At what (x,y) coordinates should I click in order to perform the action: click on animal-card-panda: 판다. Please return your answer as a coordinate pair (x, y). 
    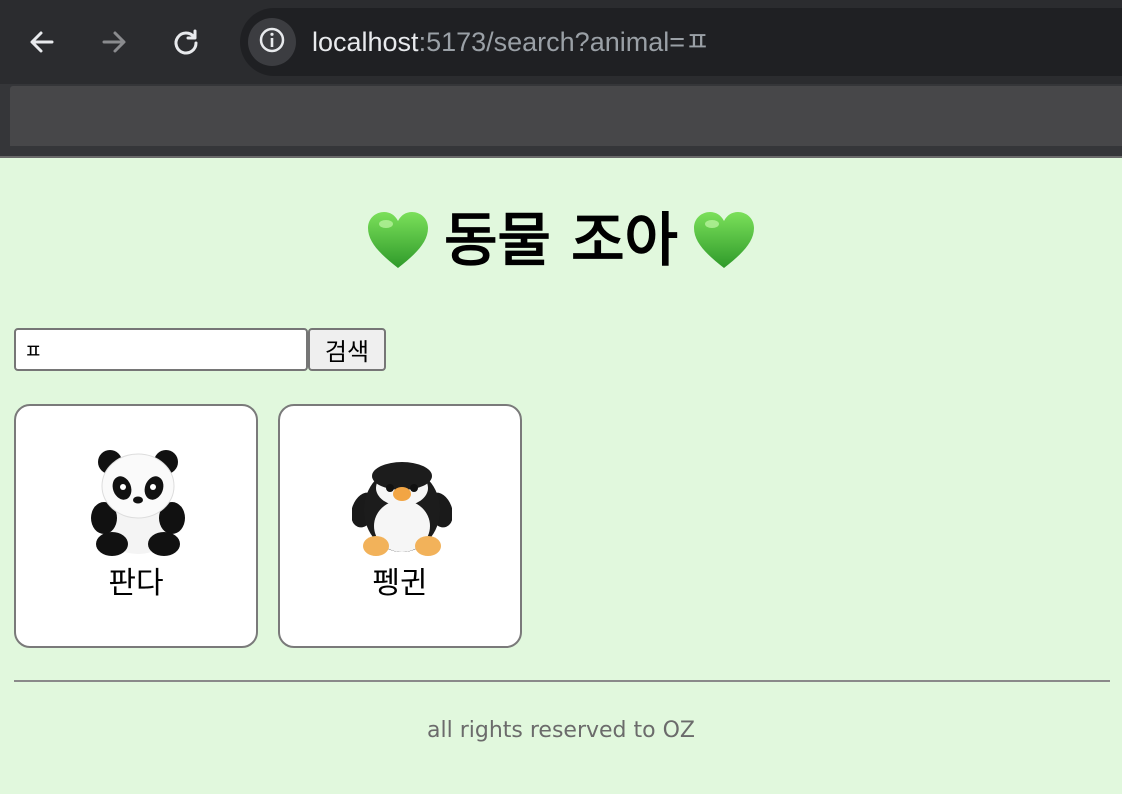
    Looking at the image, I should click on (136, 526).